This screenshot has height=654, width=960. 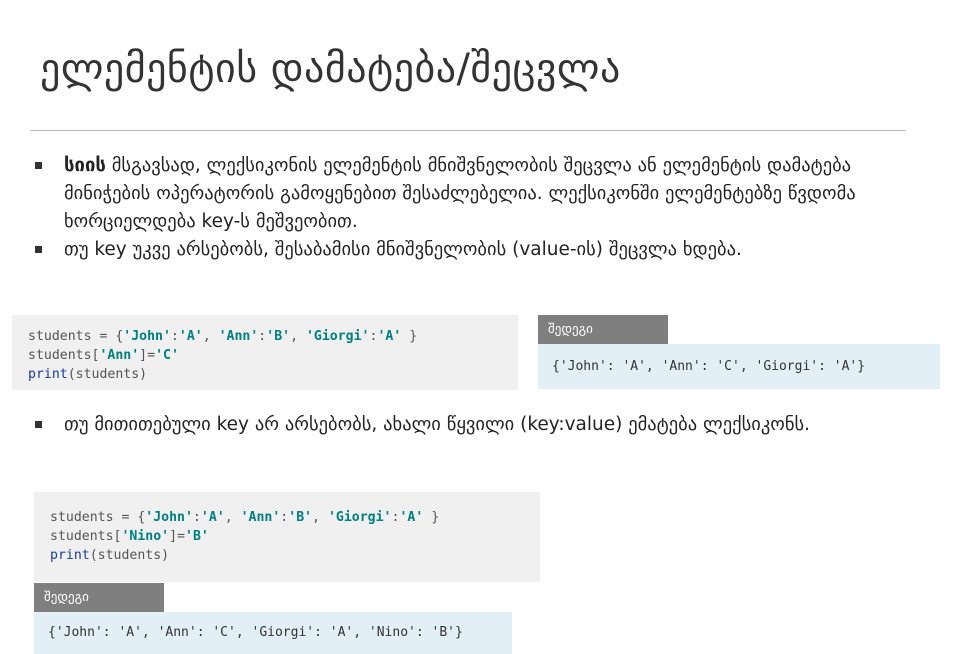 What do you see at coordinates (85, 165) in the screenshot?
I see `bold-word: სიის` at bounding box center [85, 165].